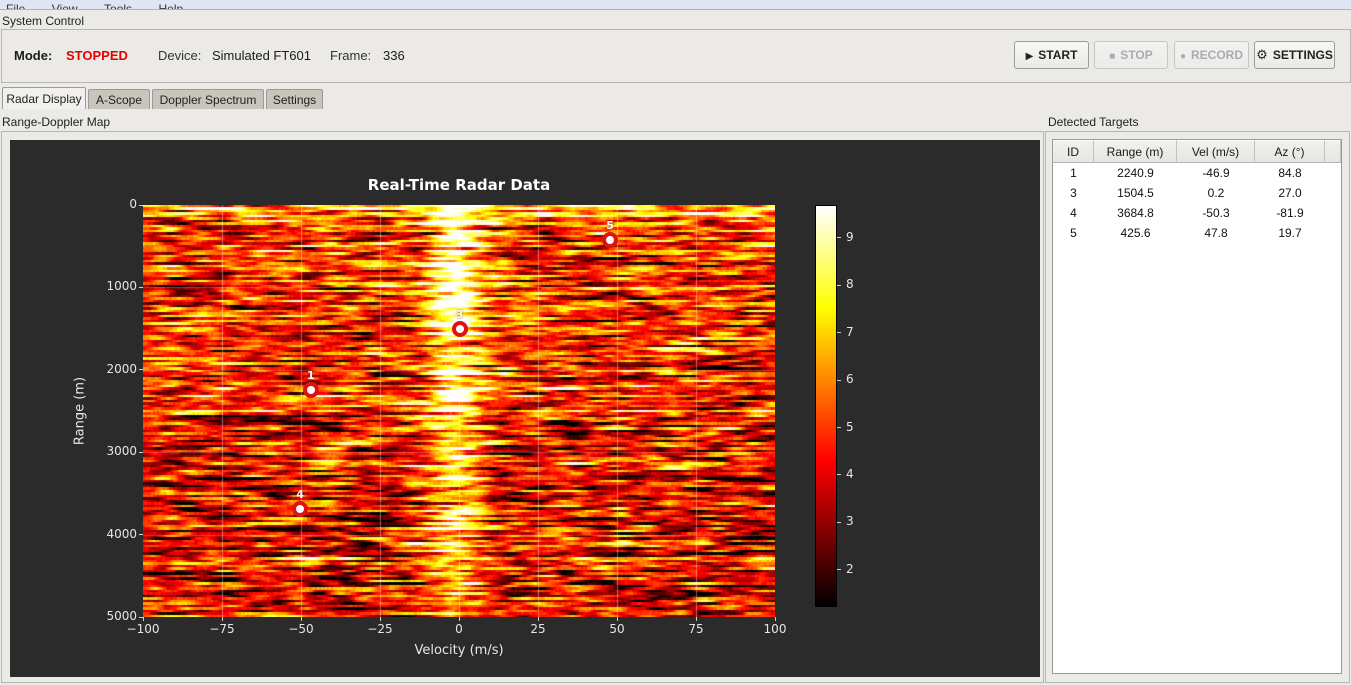 The height and width of the screenshot is (685, 1351). I want to click on table-row: 1 2240.9 -46.9 84.8, so click(1197, 173).